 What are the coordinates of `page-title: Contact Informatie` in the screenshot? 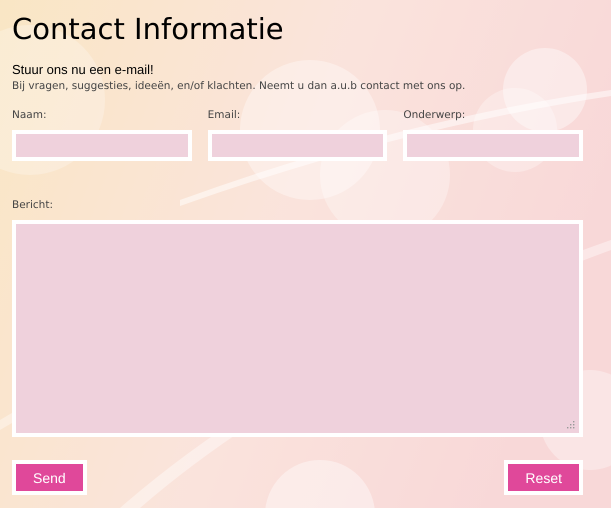 It's located at (148, 29).